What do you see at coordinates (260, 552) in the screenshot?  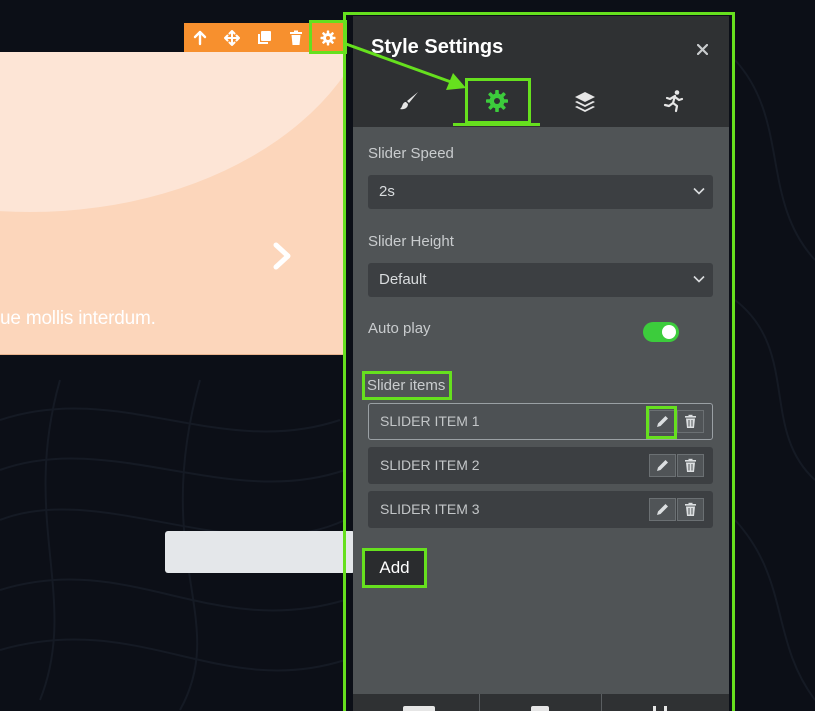 I see `canvas-button` at bounding box center [260, 552].